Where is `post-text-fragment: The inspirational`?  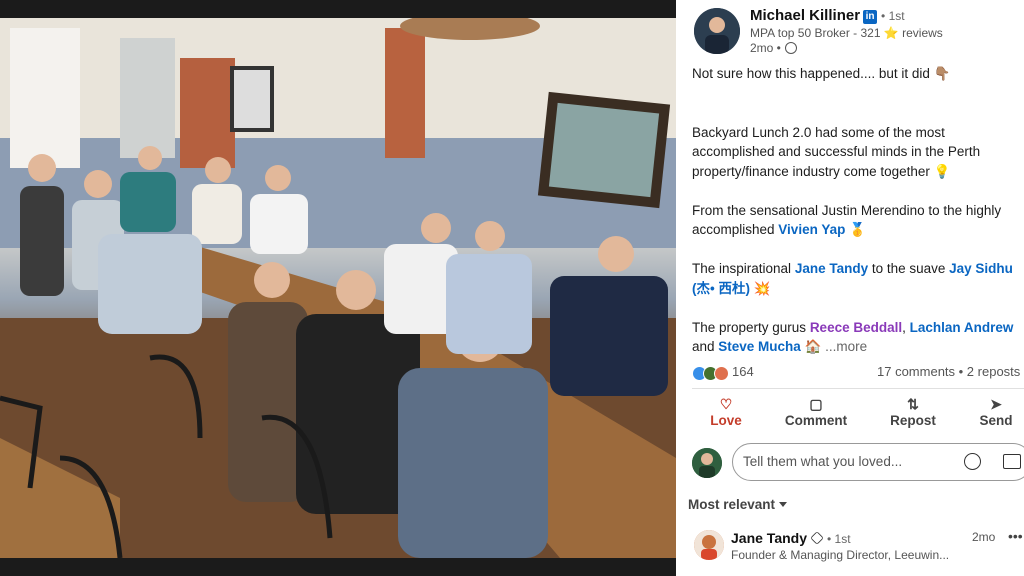 post-text-fragment: The inspirational is located at coordinates (743, 268).